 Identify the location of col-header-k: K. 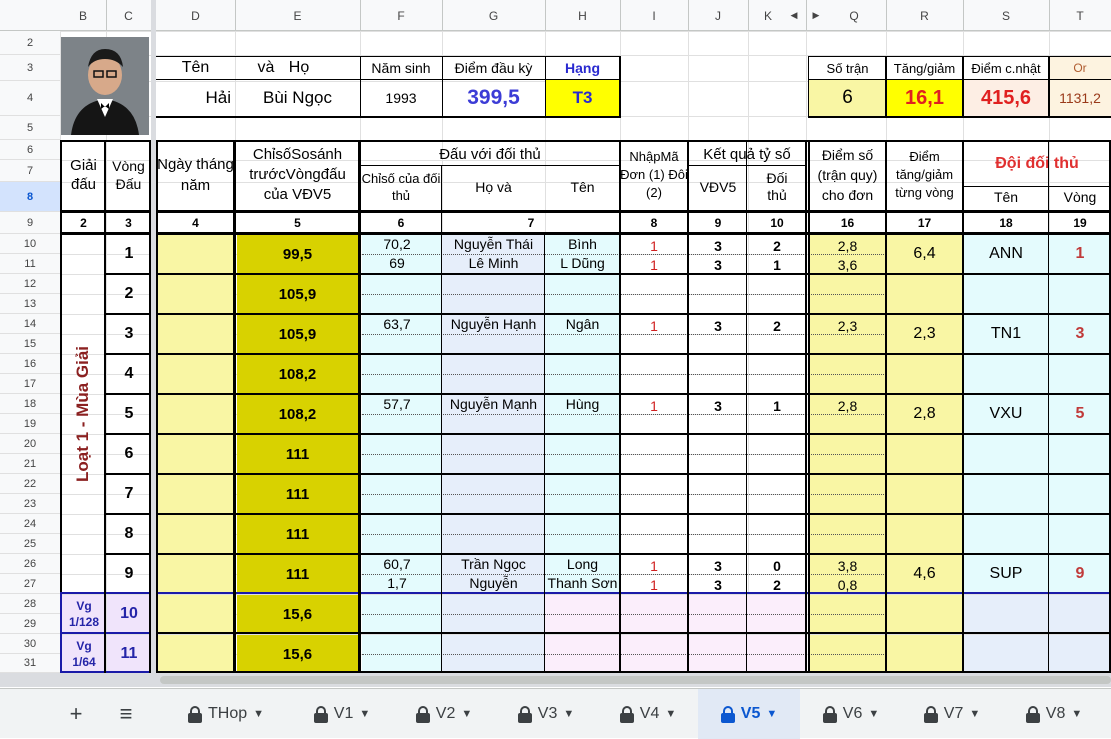
(768, 15).